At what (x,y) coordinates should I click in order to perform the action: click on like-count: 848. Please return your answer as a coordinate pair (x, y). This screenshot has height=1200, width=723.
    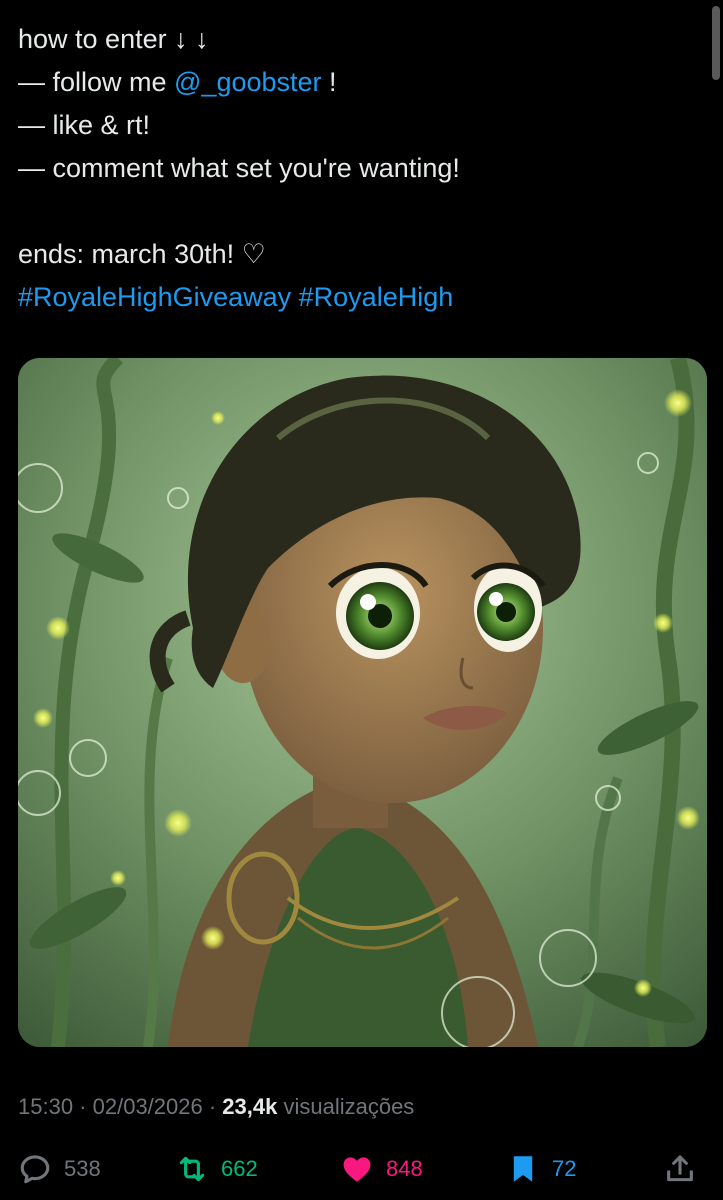
    Looking at the image, I should click on (404, 1168).